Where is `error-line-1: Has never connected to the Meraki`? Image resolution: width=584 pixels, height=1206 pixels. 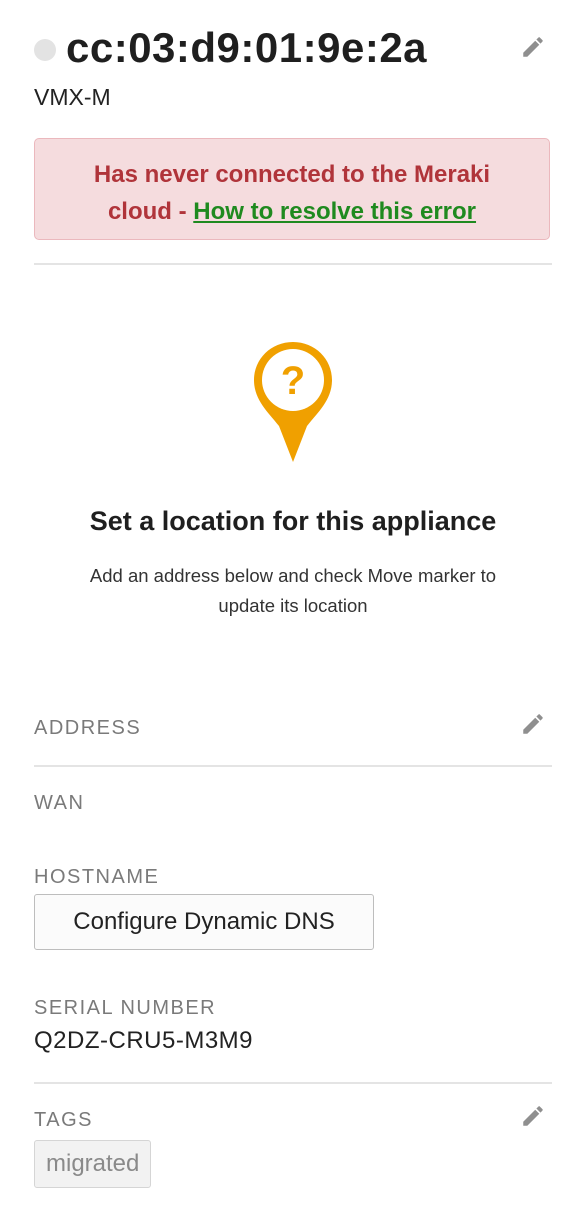 error-line-1: Has never connected to the Meraki is located at coordinates (292, 174).